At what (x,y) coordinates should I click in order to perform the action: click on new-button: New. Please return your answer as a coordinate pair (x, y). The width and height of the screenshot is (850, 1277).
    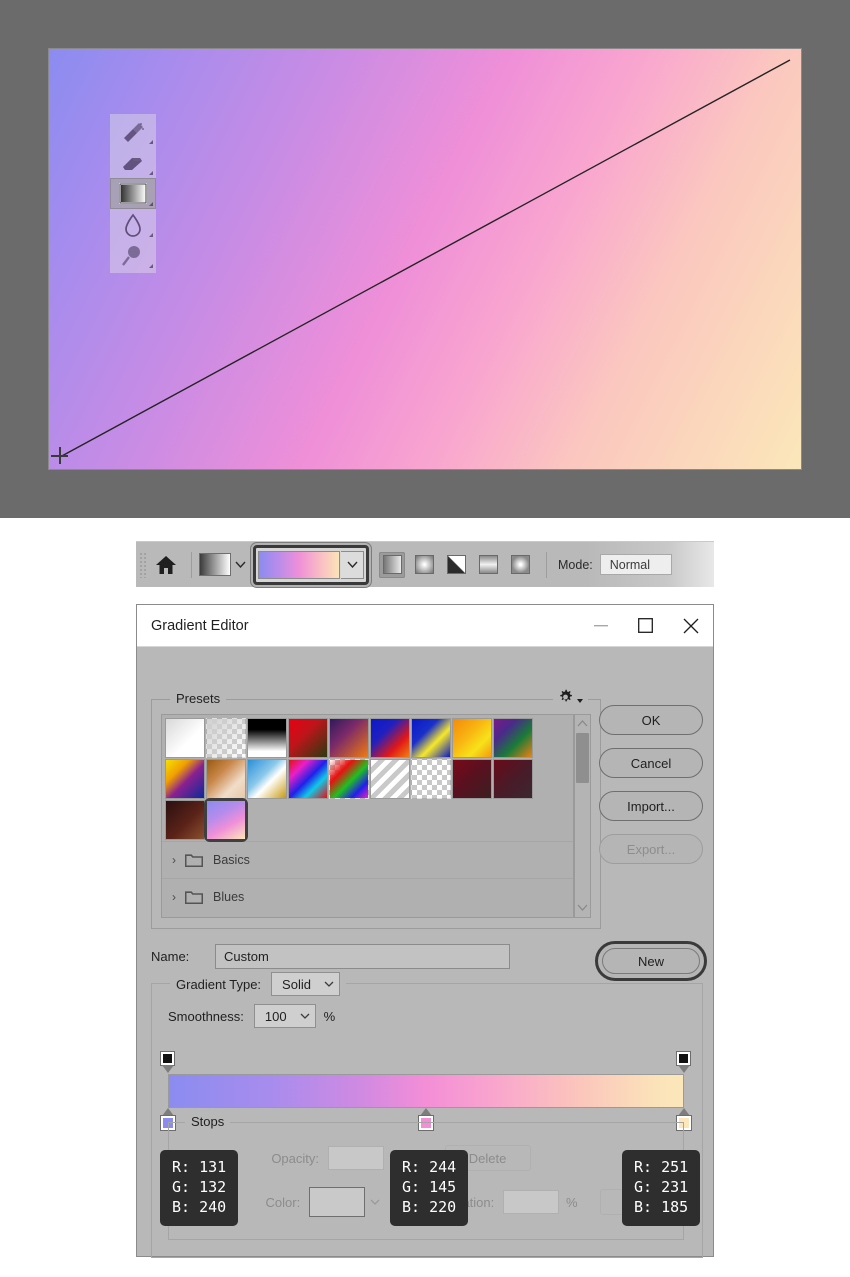
    Looking at the image, I should click on (651, 961).